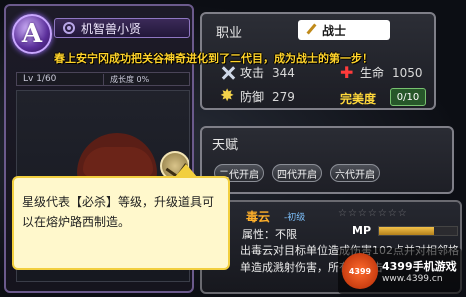 This screenshot has width=466, height=297. I want to click on job-name: 战士, so click(334, 30).